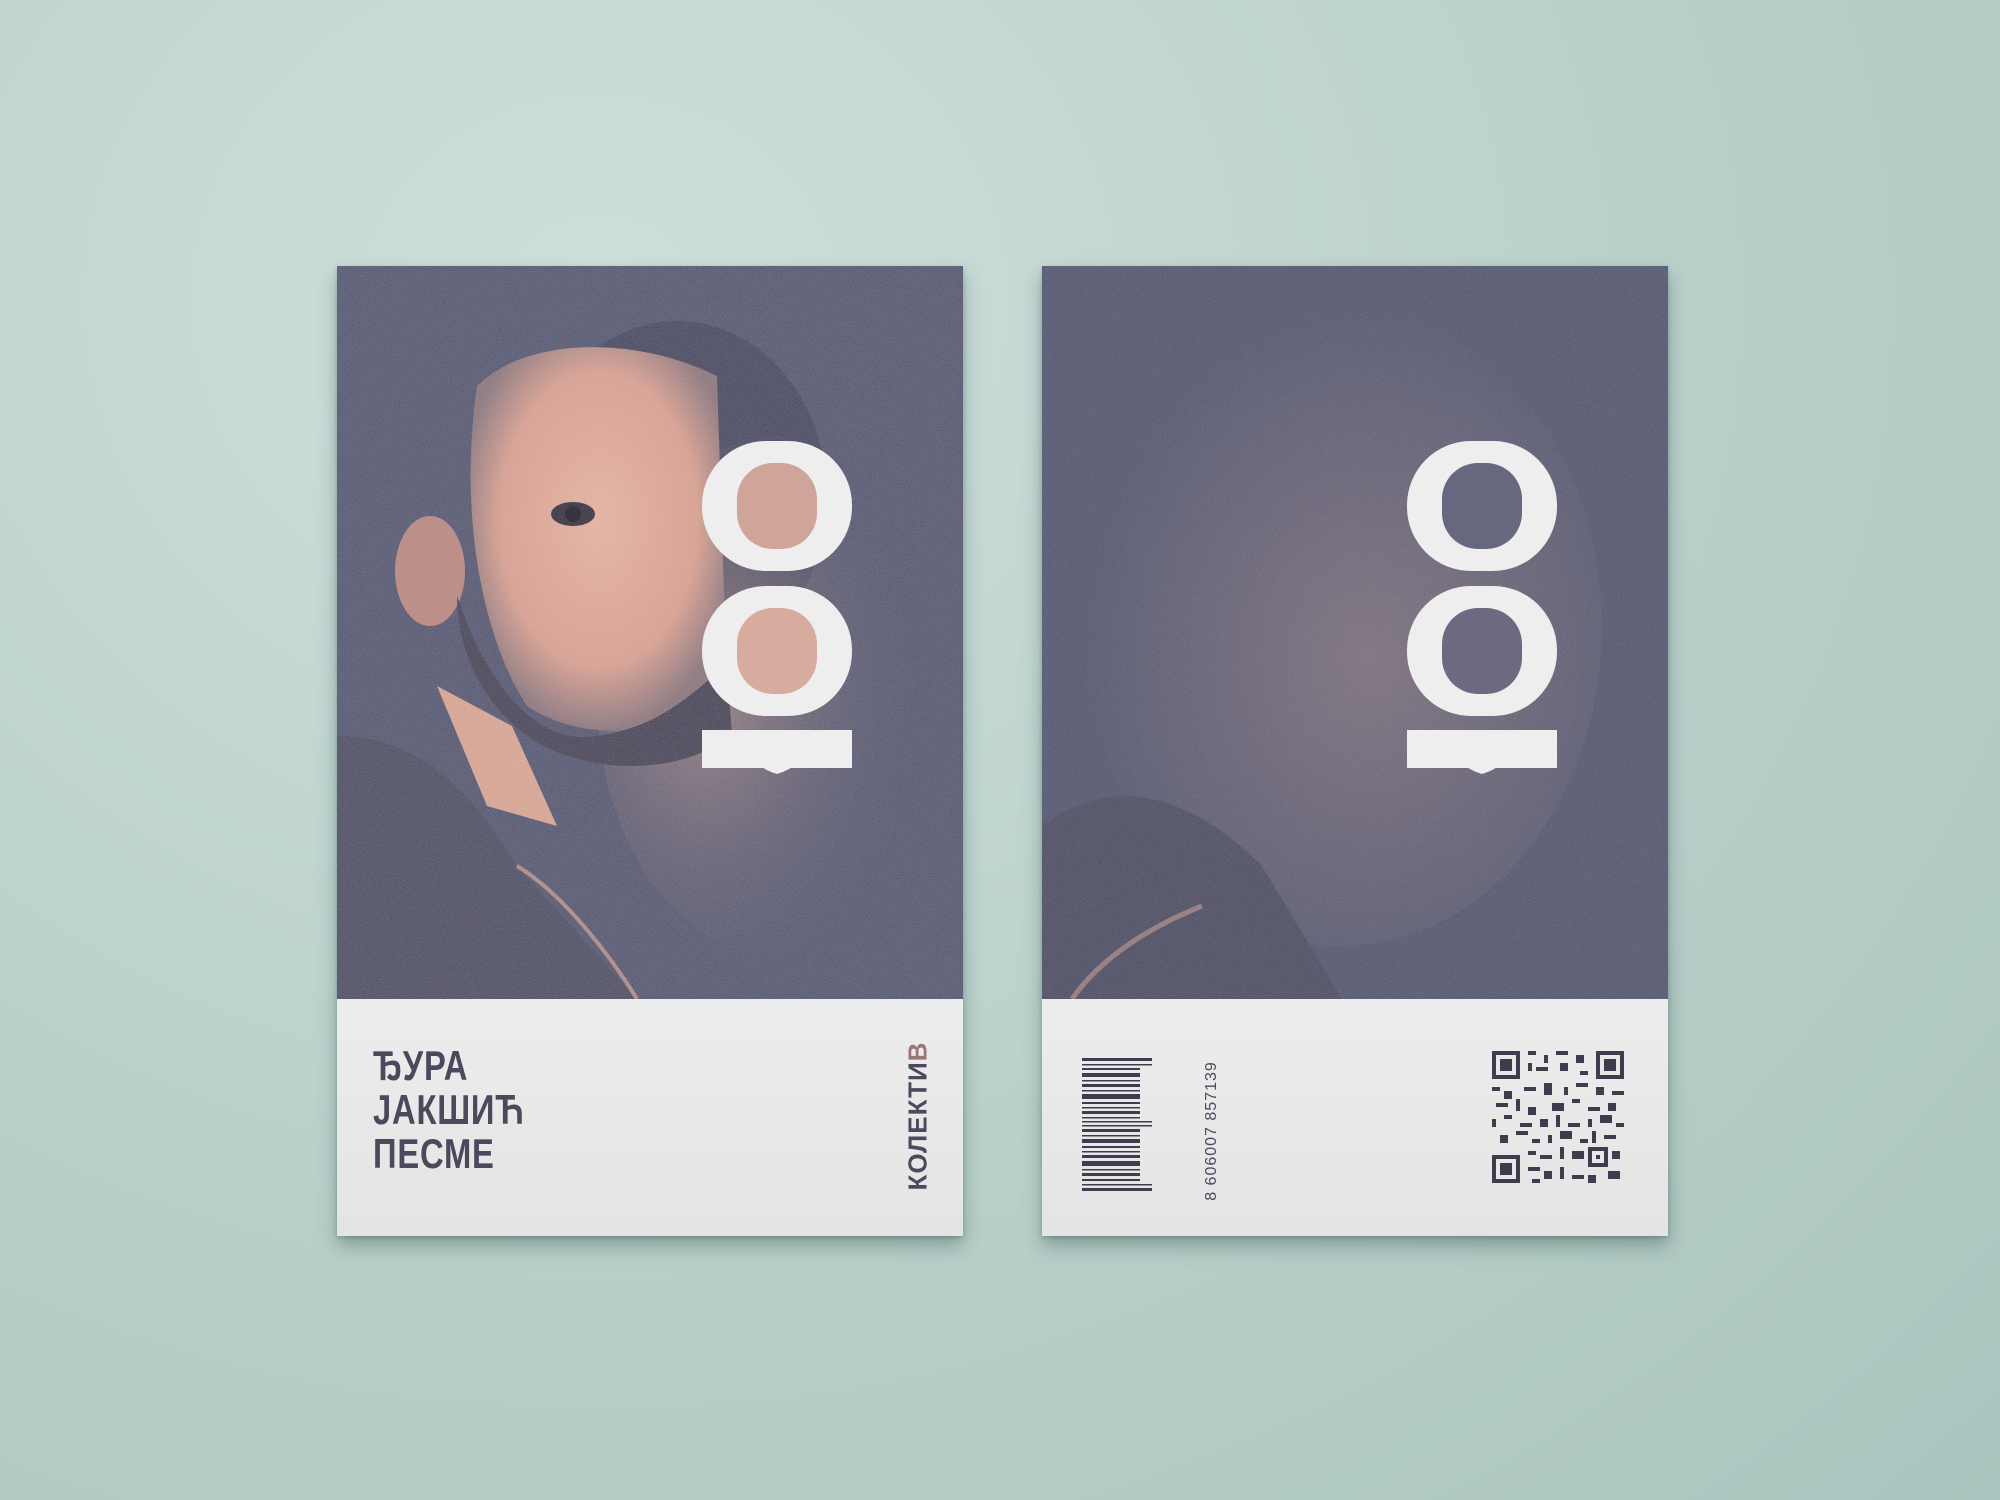  Describe the element at coordinates (421, 1065) in the screenshot. I see `title-line-author-first: ЂУРА` at that location.